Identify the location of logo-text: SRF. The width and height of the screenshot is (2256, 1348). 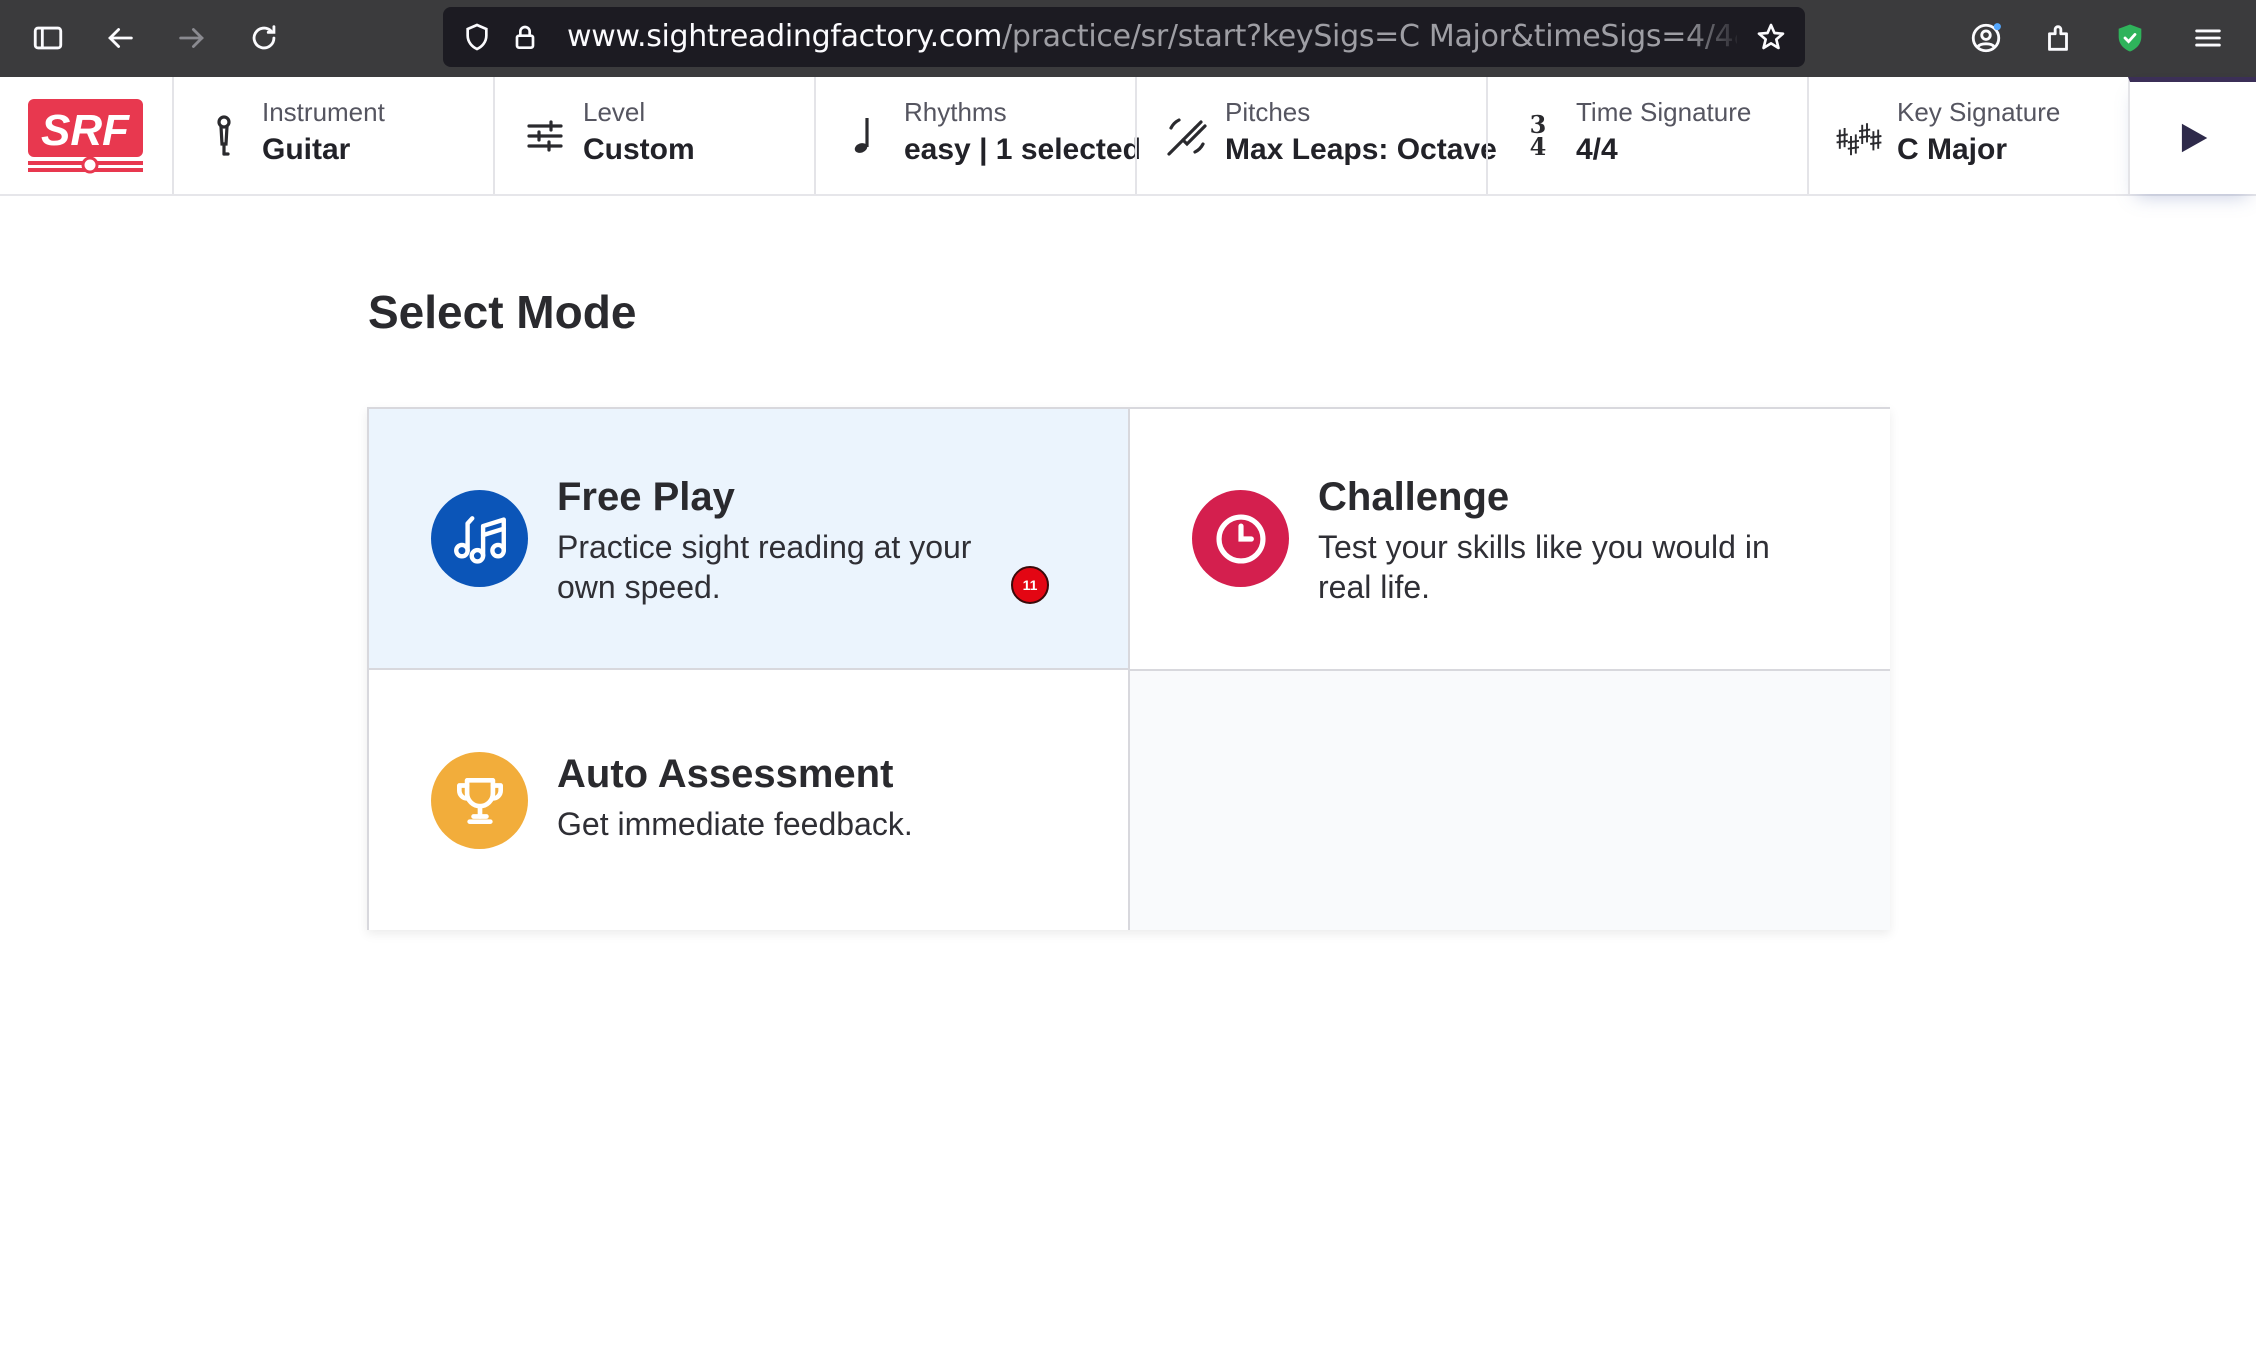
(85, 130).